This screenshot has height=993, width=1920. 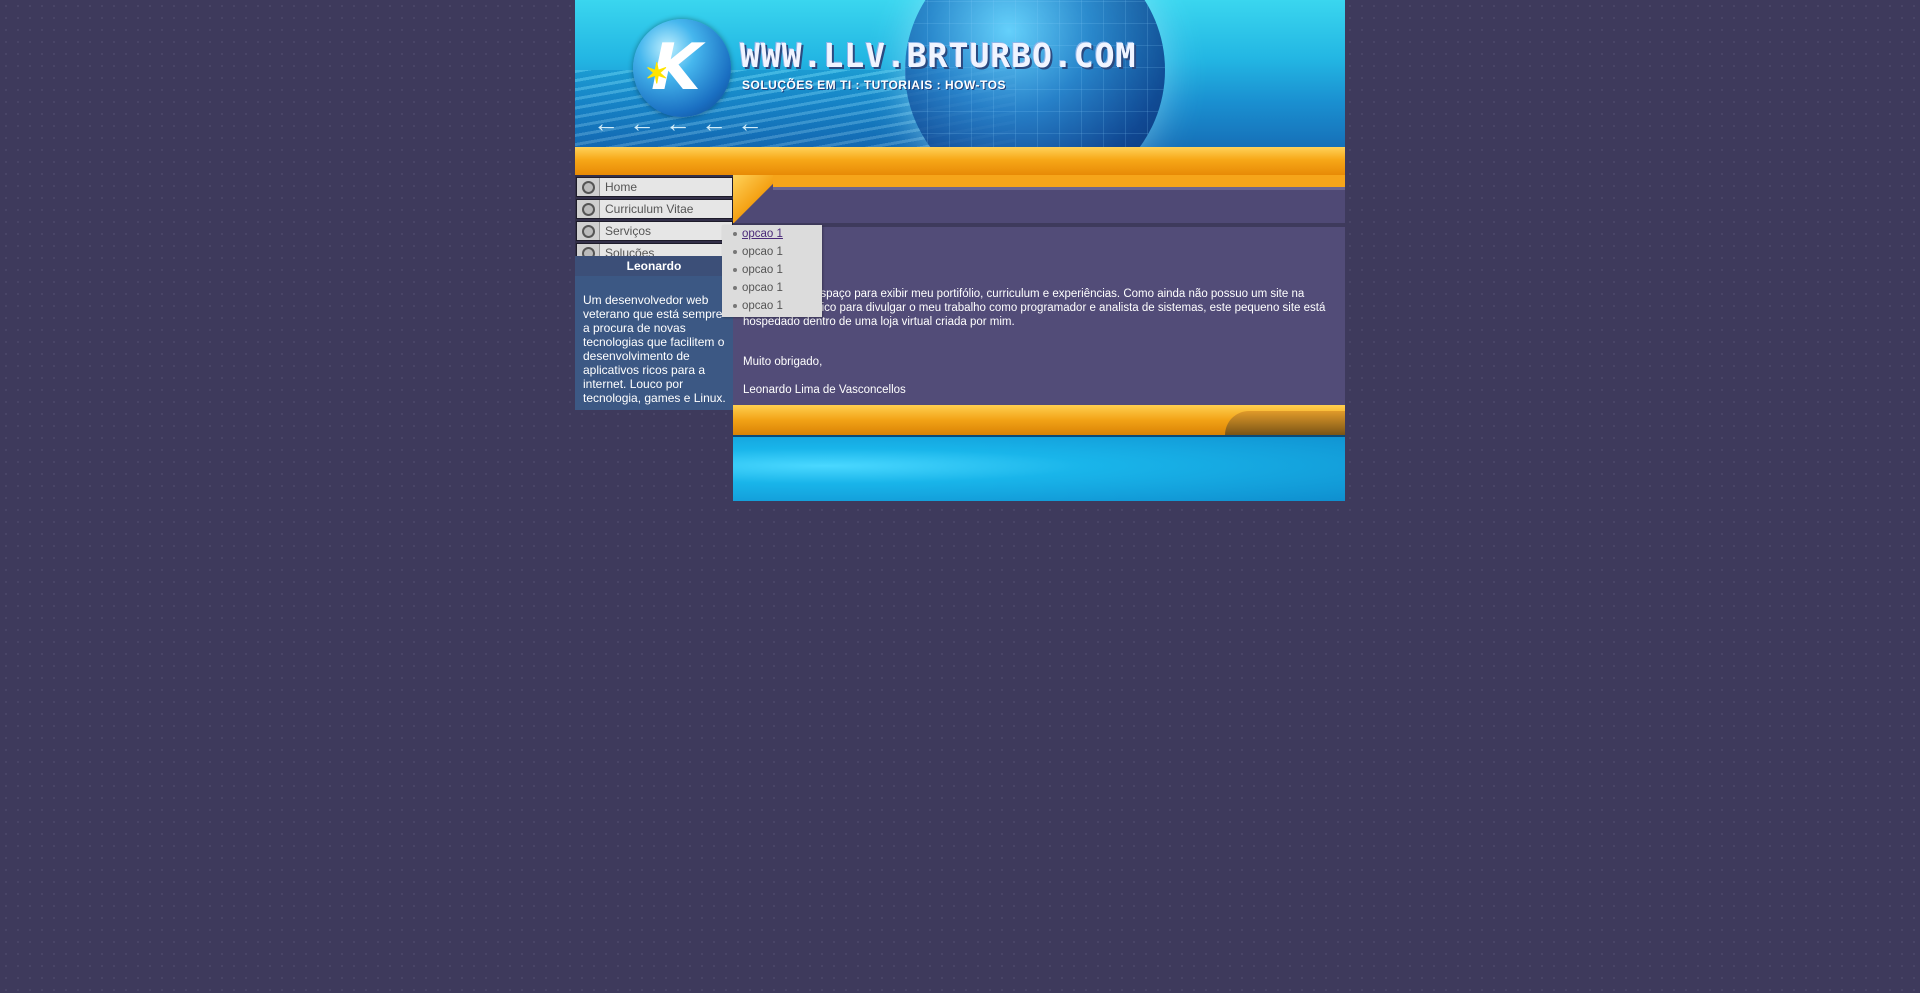 I want to click on site-title: WWW.LLV.BRTURBO.COM, so click(x=938, y=55).